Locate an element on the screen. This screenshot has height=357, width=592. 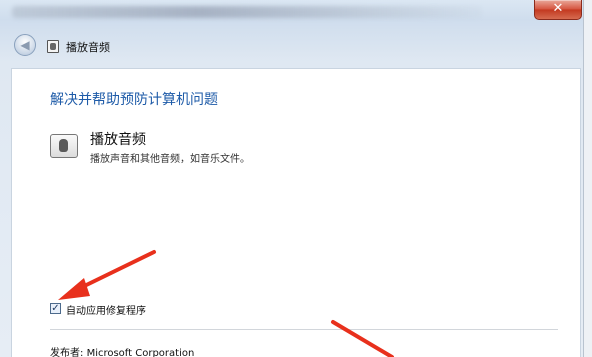
annotation-arrow-checkbox is located at coordinates (107, 275).